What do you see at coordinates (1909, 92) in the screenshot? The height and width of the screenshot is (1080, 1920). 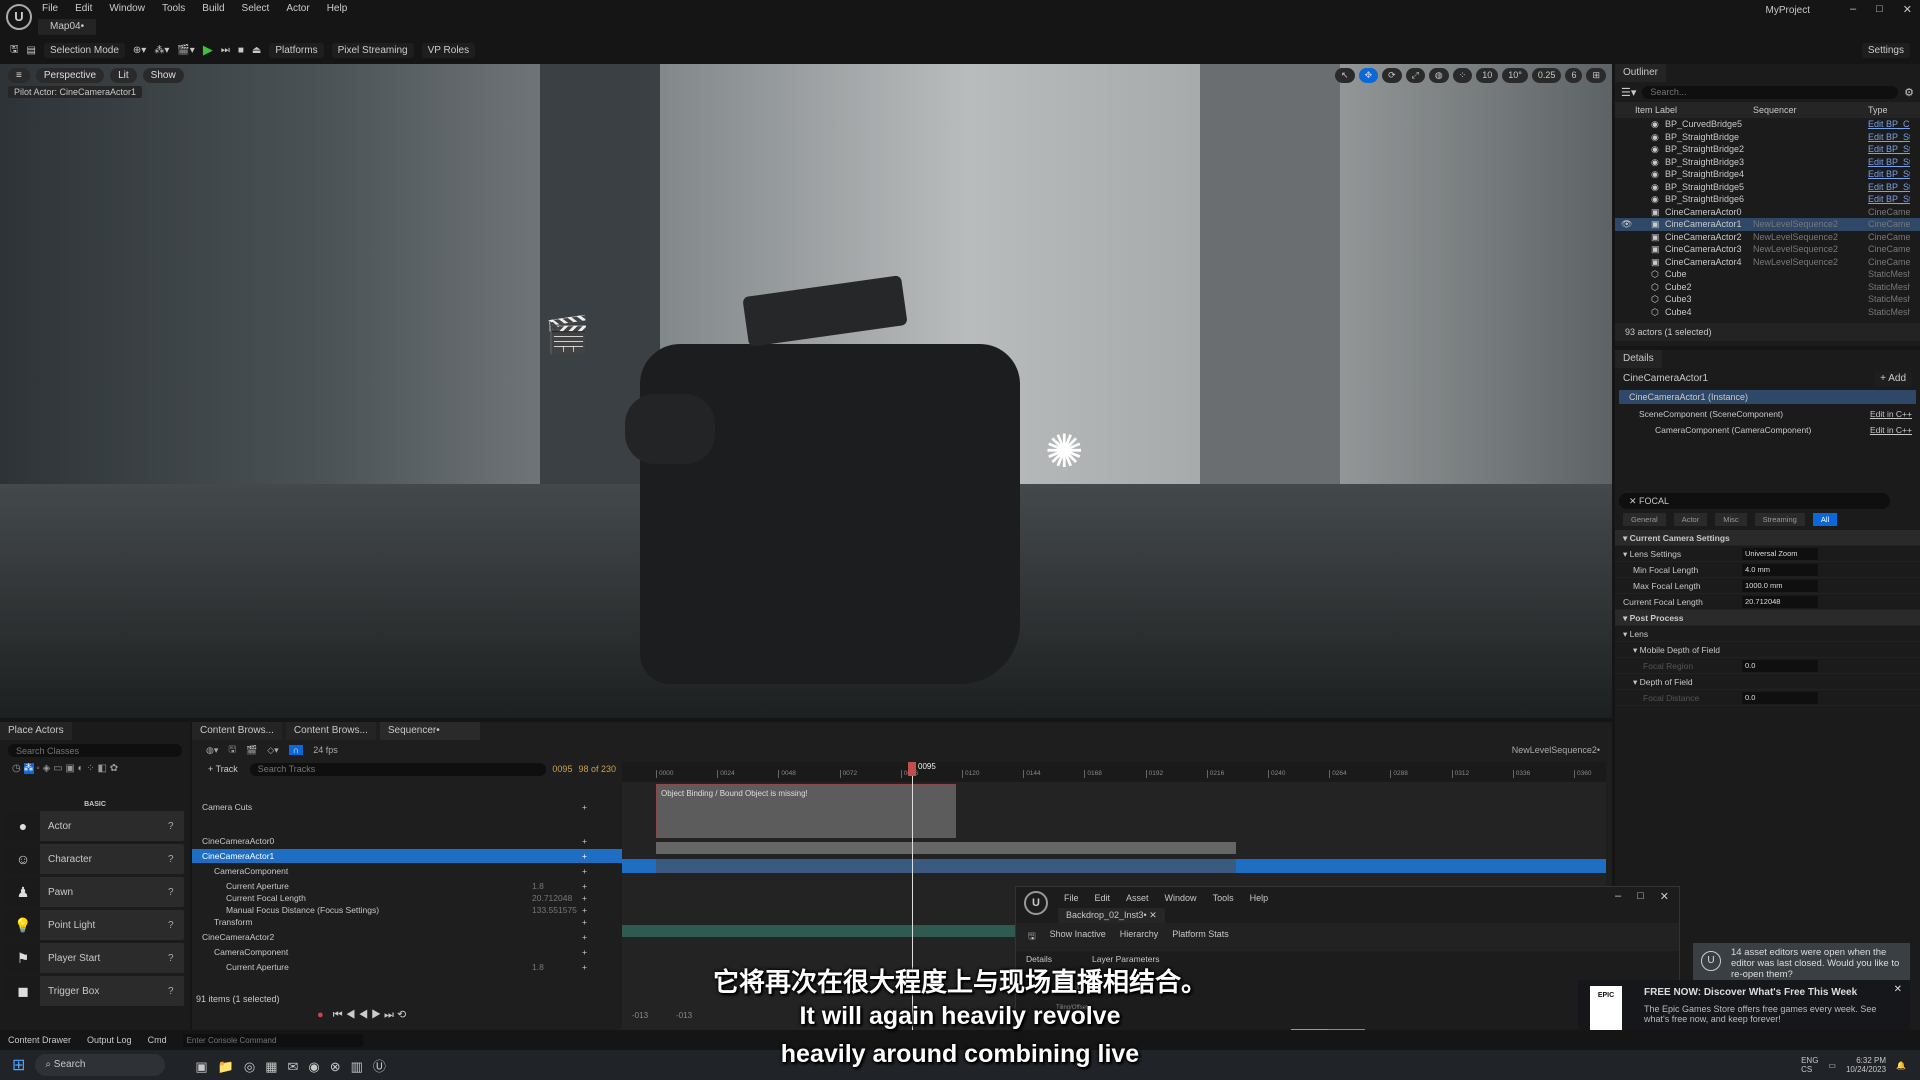 I see `settings-icon: ⚙` at bounding box center [1909, 92].